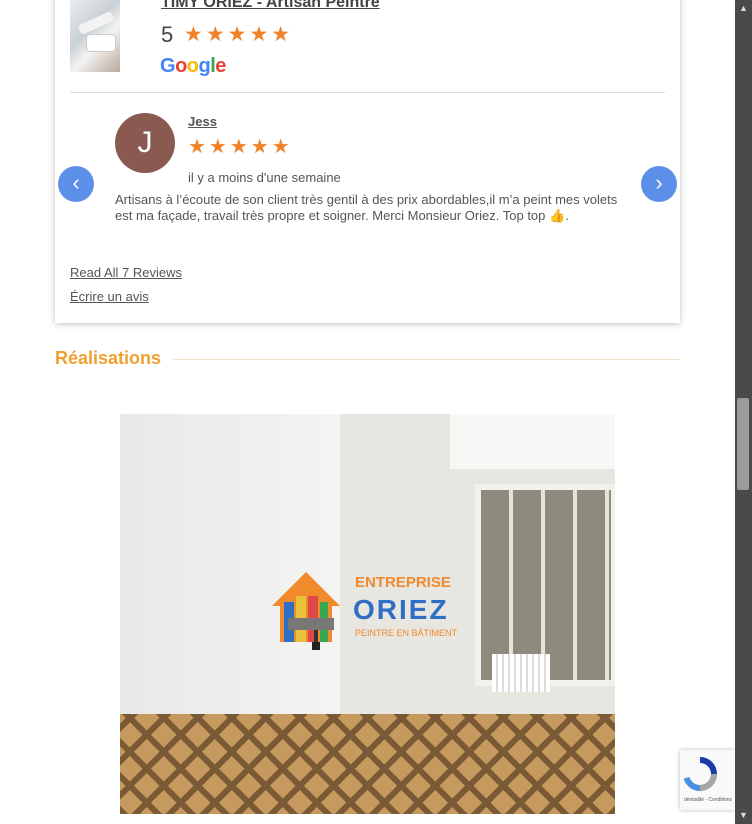  What do you see at coordinates (406, 633) in the screenshot?
I see `logo-text-tagline: PEINTRE EN BÂTIMENT` at bounding box center [406, 633].